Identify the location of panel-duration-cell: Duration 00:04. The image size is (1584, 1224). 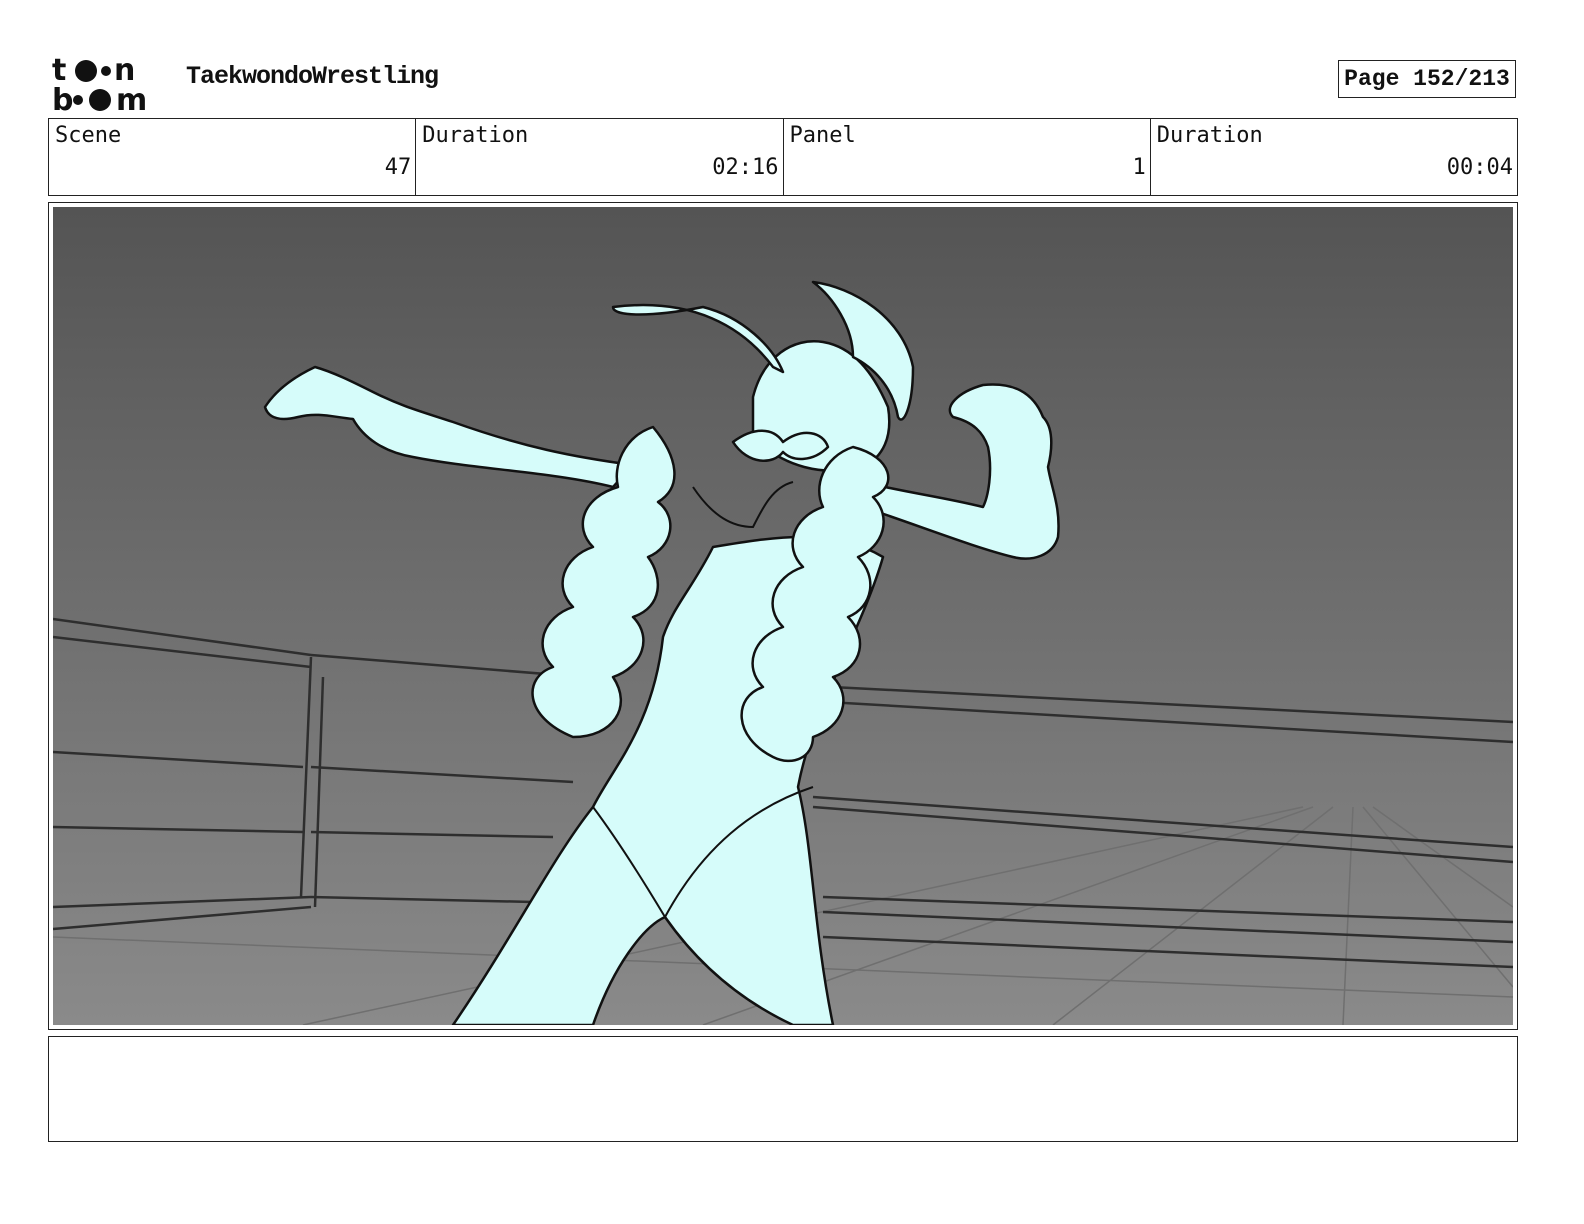
(1334, 157).